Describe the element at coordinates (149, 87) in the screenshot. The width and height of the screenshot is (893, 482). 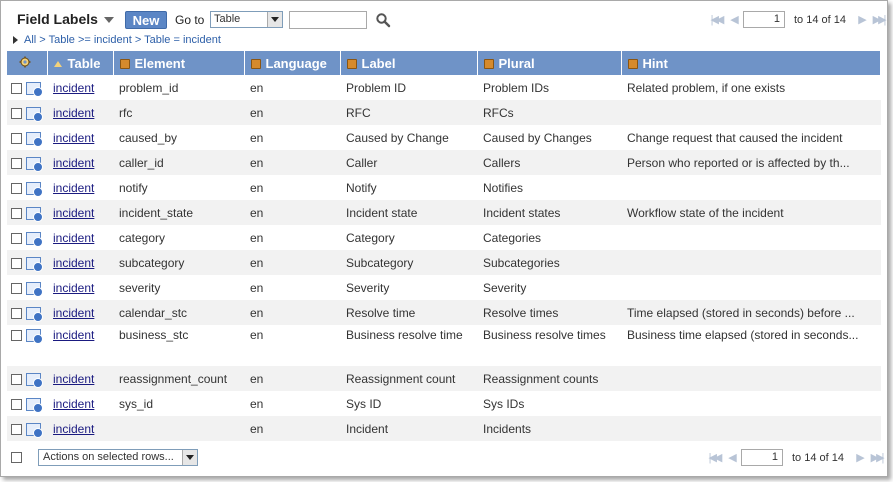
I see `cell-element: problem_id` at that location.